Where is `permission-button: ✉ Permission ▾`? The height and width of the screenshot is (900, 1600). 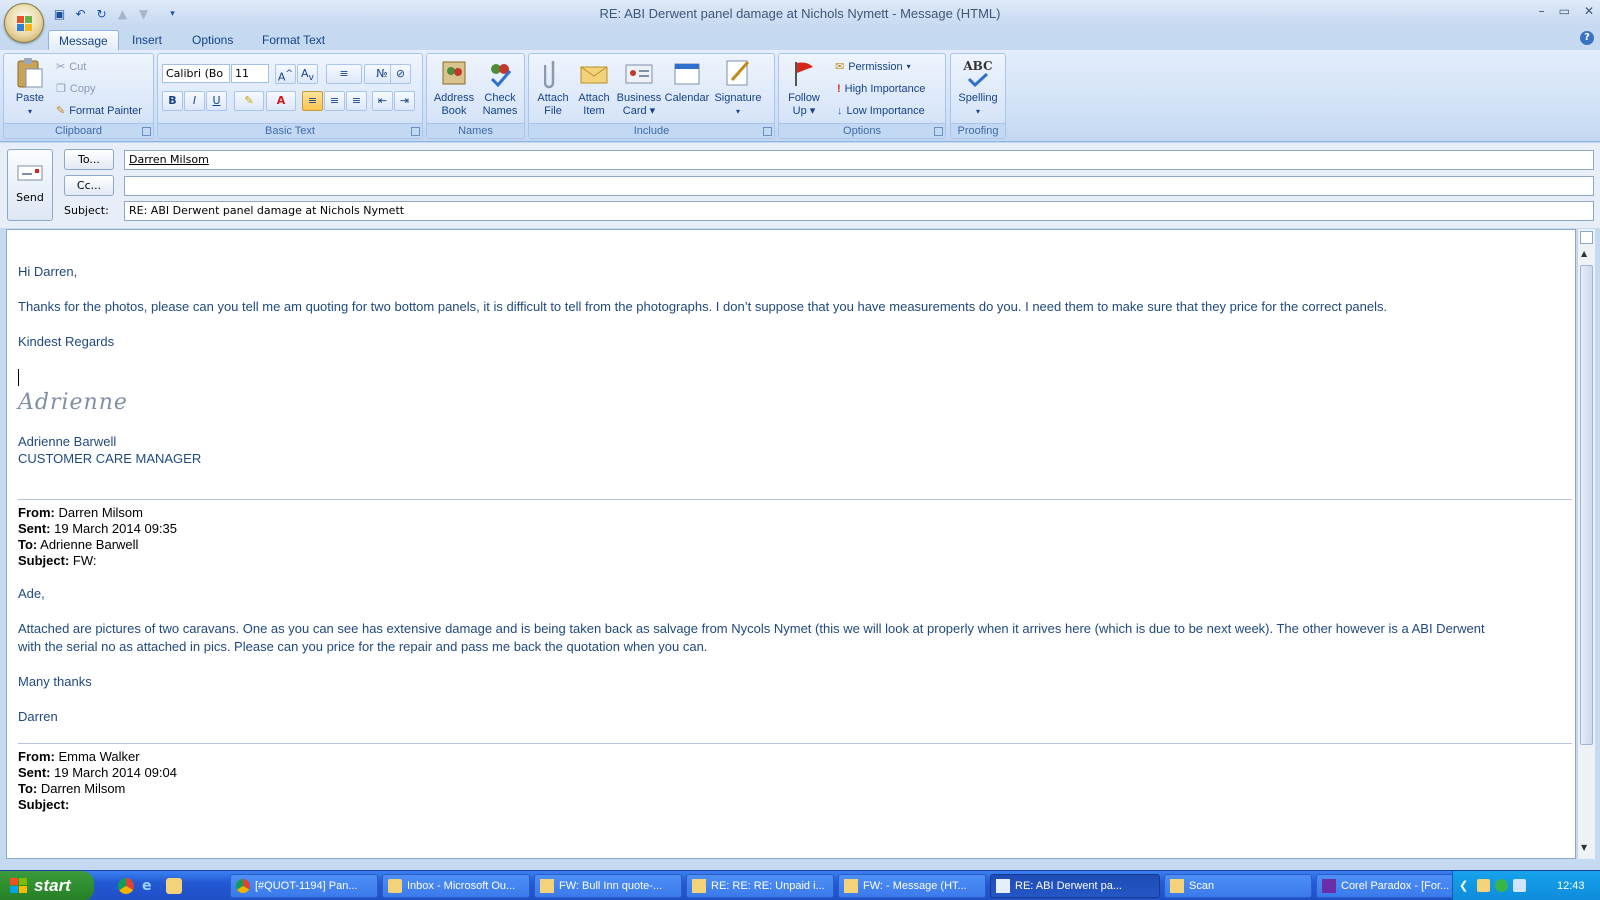
permission-button: ✉ Permission ▾ is located at coordinates (873, 67).